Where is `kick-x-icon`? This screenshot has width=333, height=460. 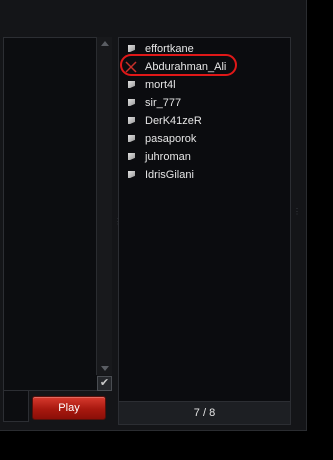 kick-x-icon is located at coordinates (131, 67).